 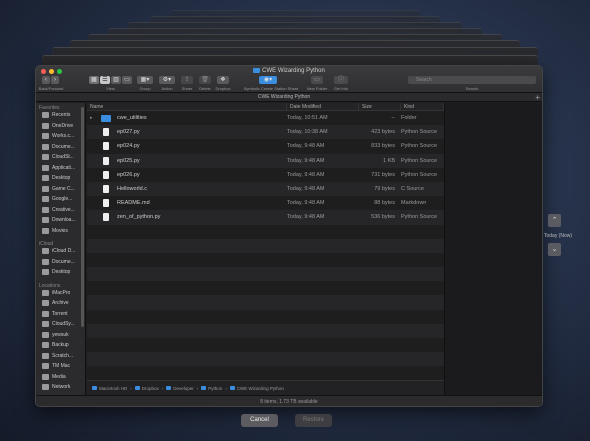 What do you see at coordinates (554, 249) in the screenshot?
I see `tm-down-arrow-button: ⌄` at bounding box center [554, 249].